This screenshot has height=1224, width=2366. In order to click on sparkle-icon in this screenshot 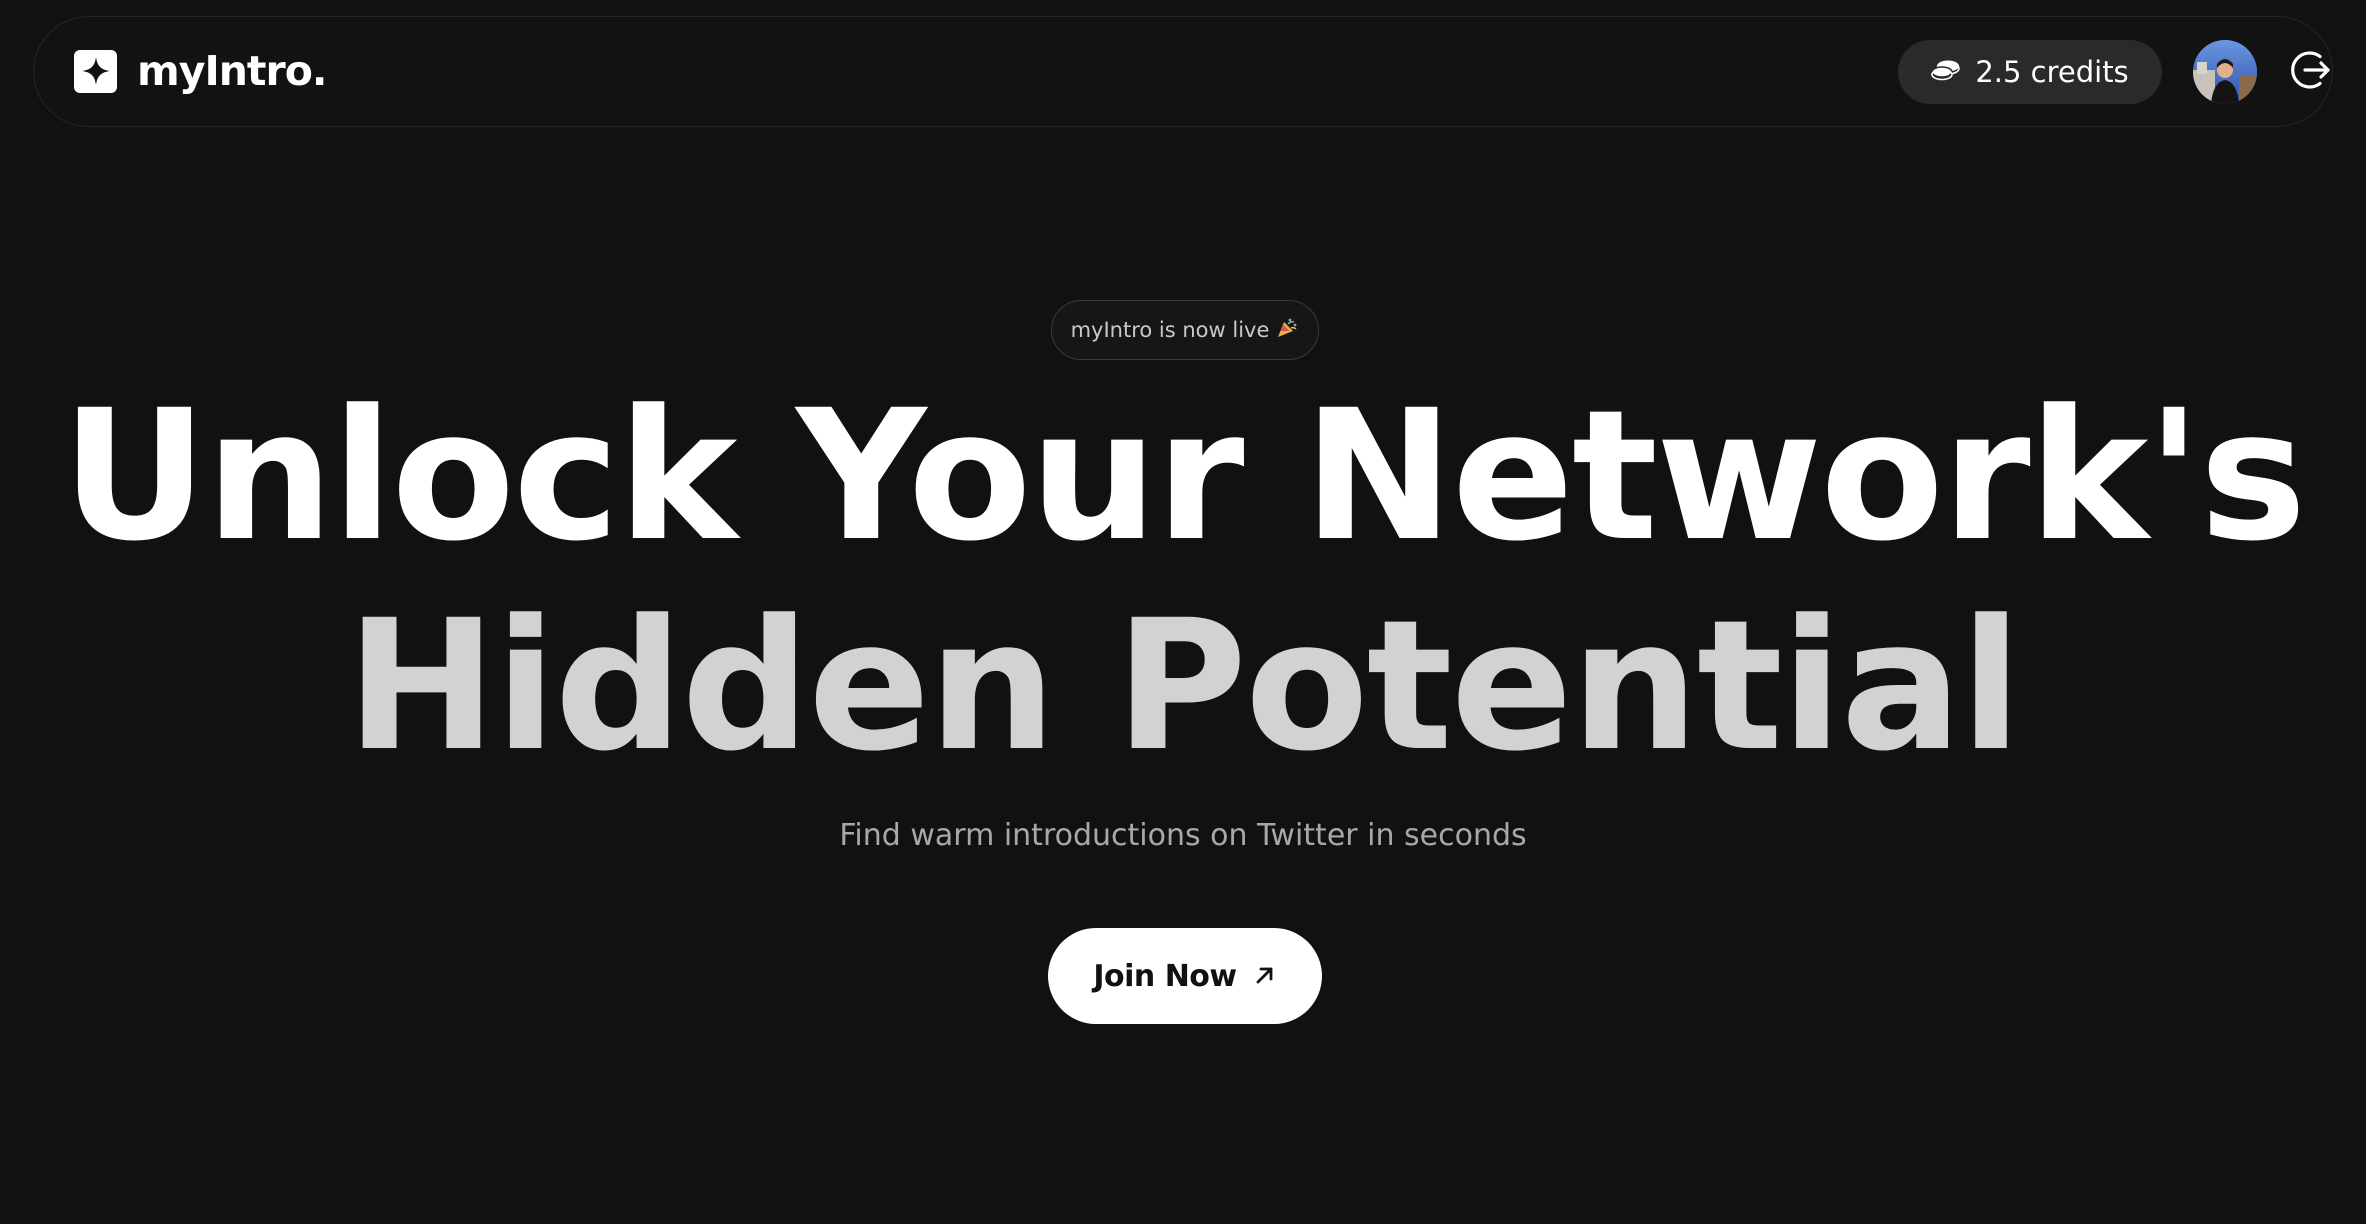, I will do `click(95, 71)`.